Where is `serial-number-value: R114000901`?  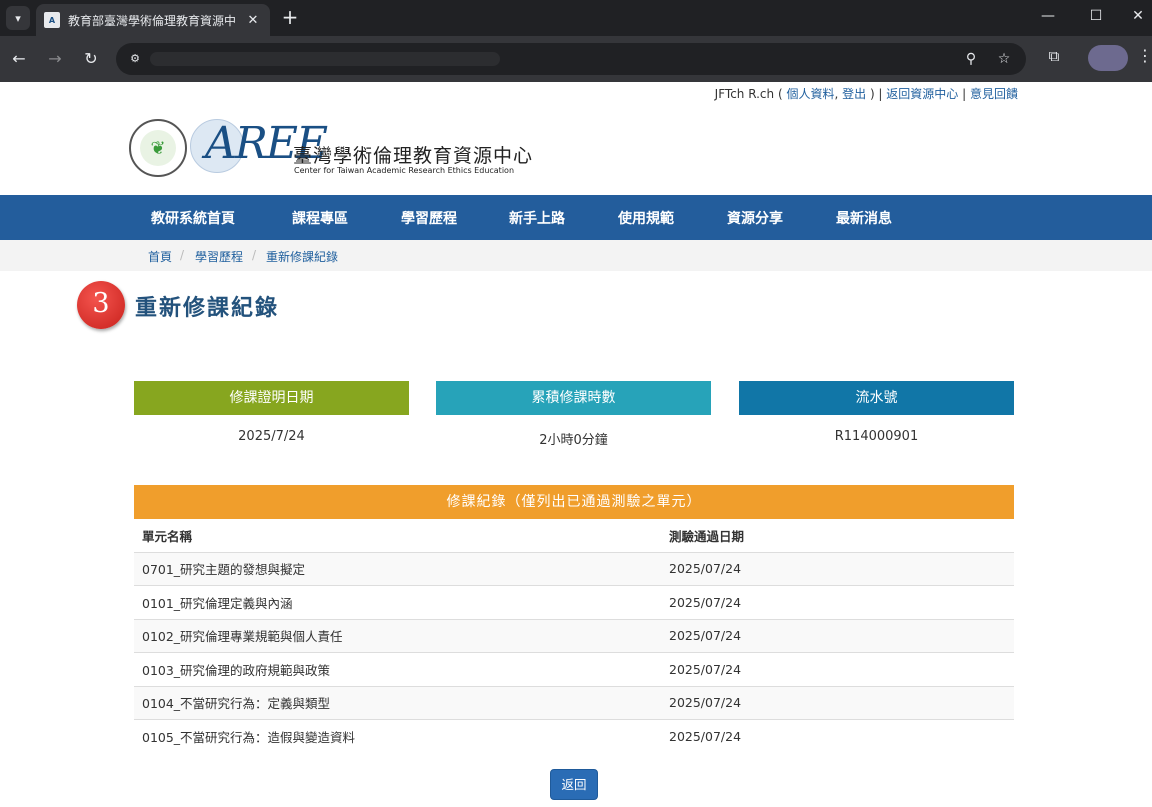
serial-number-value: R114000901 is located at coordinates (876, 436).